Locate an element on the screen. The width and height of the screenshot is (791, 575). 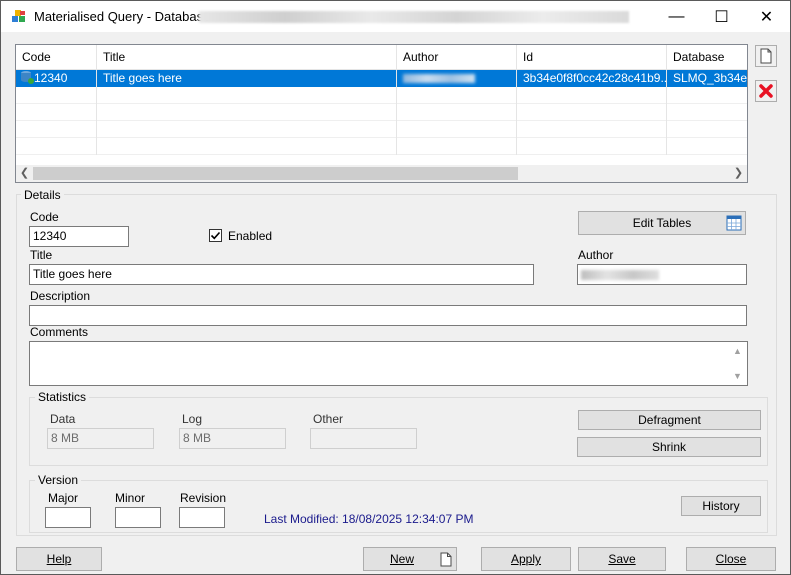
help-button: Help is located at coordinates (59, 559).